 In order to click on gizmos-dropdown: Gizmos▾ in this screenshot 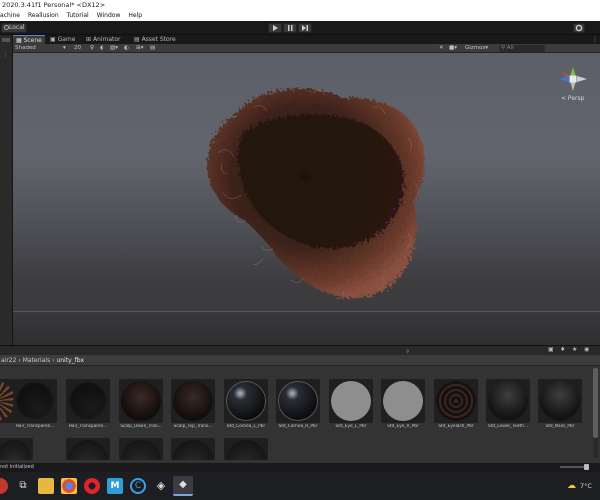, I will do `click(480, 48)`.